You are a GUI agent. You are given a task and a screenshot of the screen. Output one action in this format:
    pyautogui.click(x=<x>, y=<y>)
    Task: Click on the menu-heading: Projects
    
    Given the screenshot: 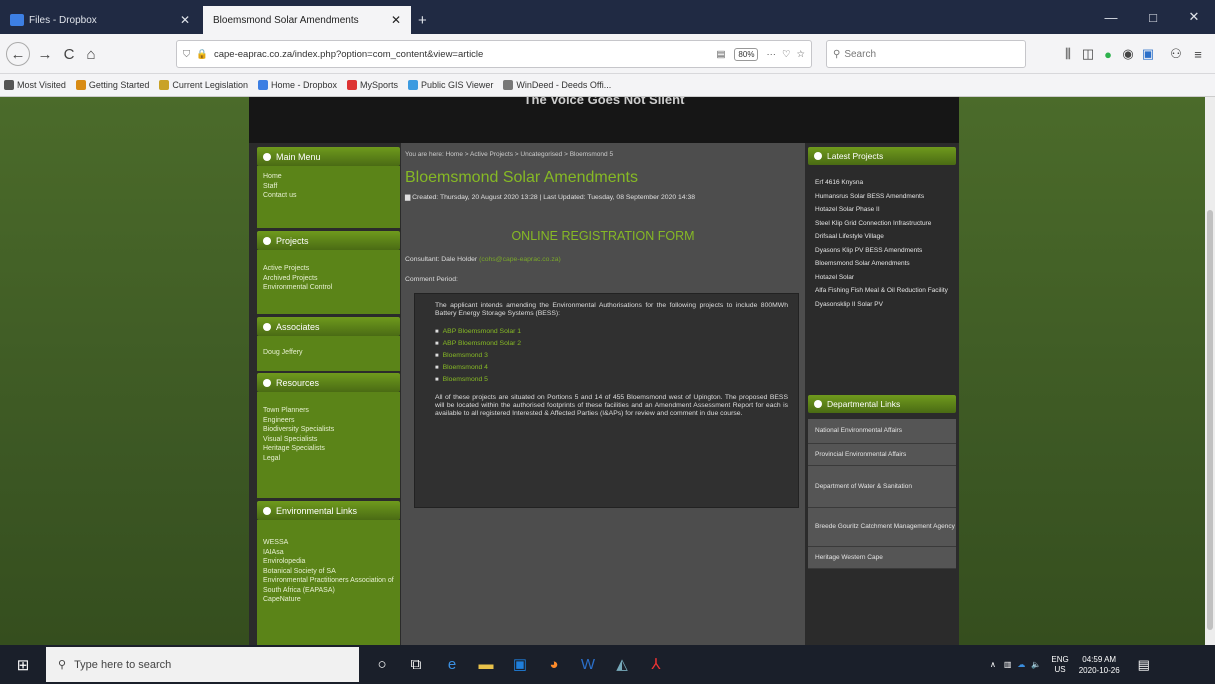 What is the action you would take?
    pyautogui.click(x=328, y=240)
    